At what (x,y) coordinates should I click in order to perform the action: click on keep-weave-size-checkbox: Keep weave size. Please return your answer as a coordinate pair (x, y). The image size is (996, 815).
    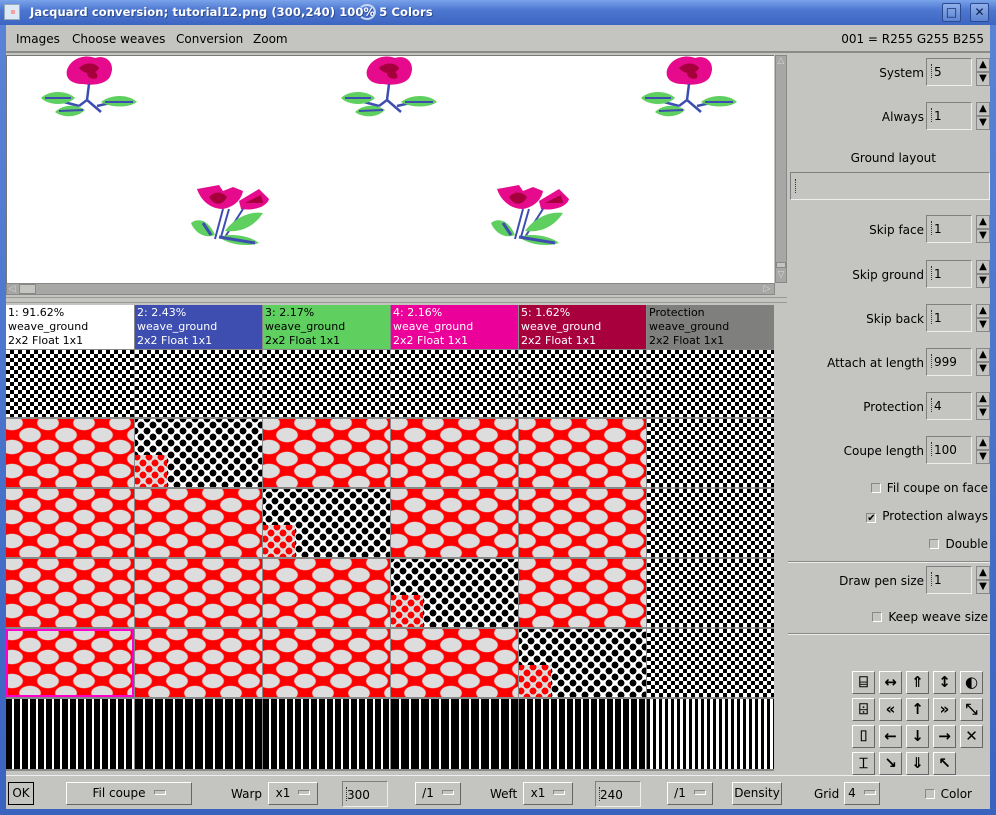
    Looking at the image, I should click on (930, 617).